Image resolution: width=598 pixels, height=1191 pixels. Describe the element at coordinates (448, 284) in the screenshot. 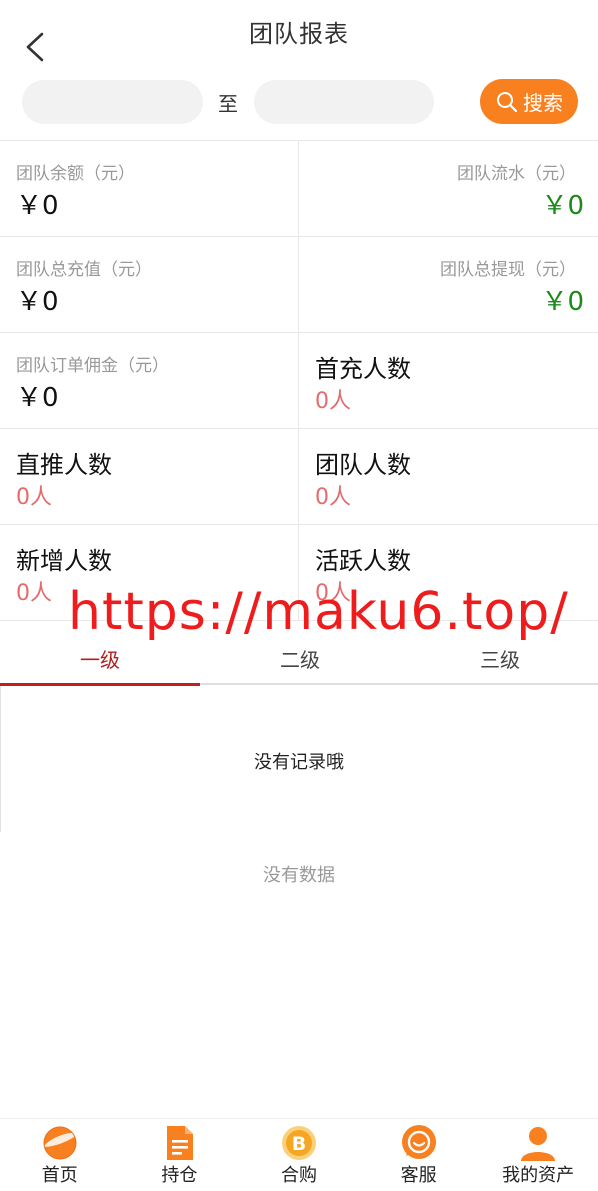

I see `team-total-withdraw-cell: 团队总提现（元） ￥0` at that location.